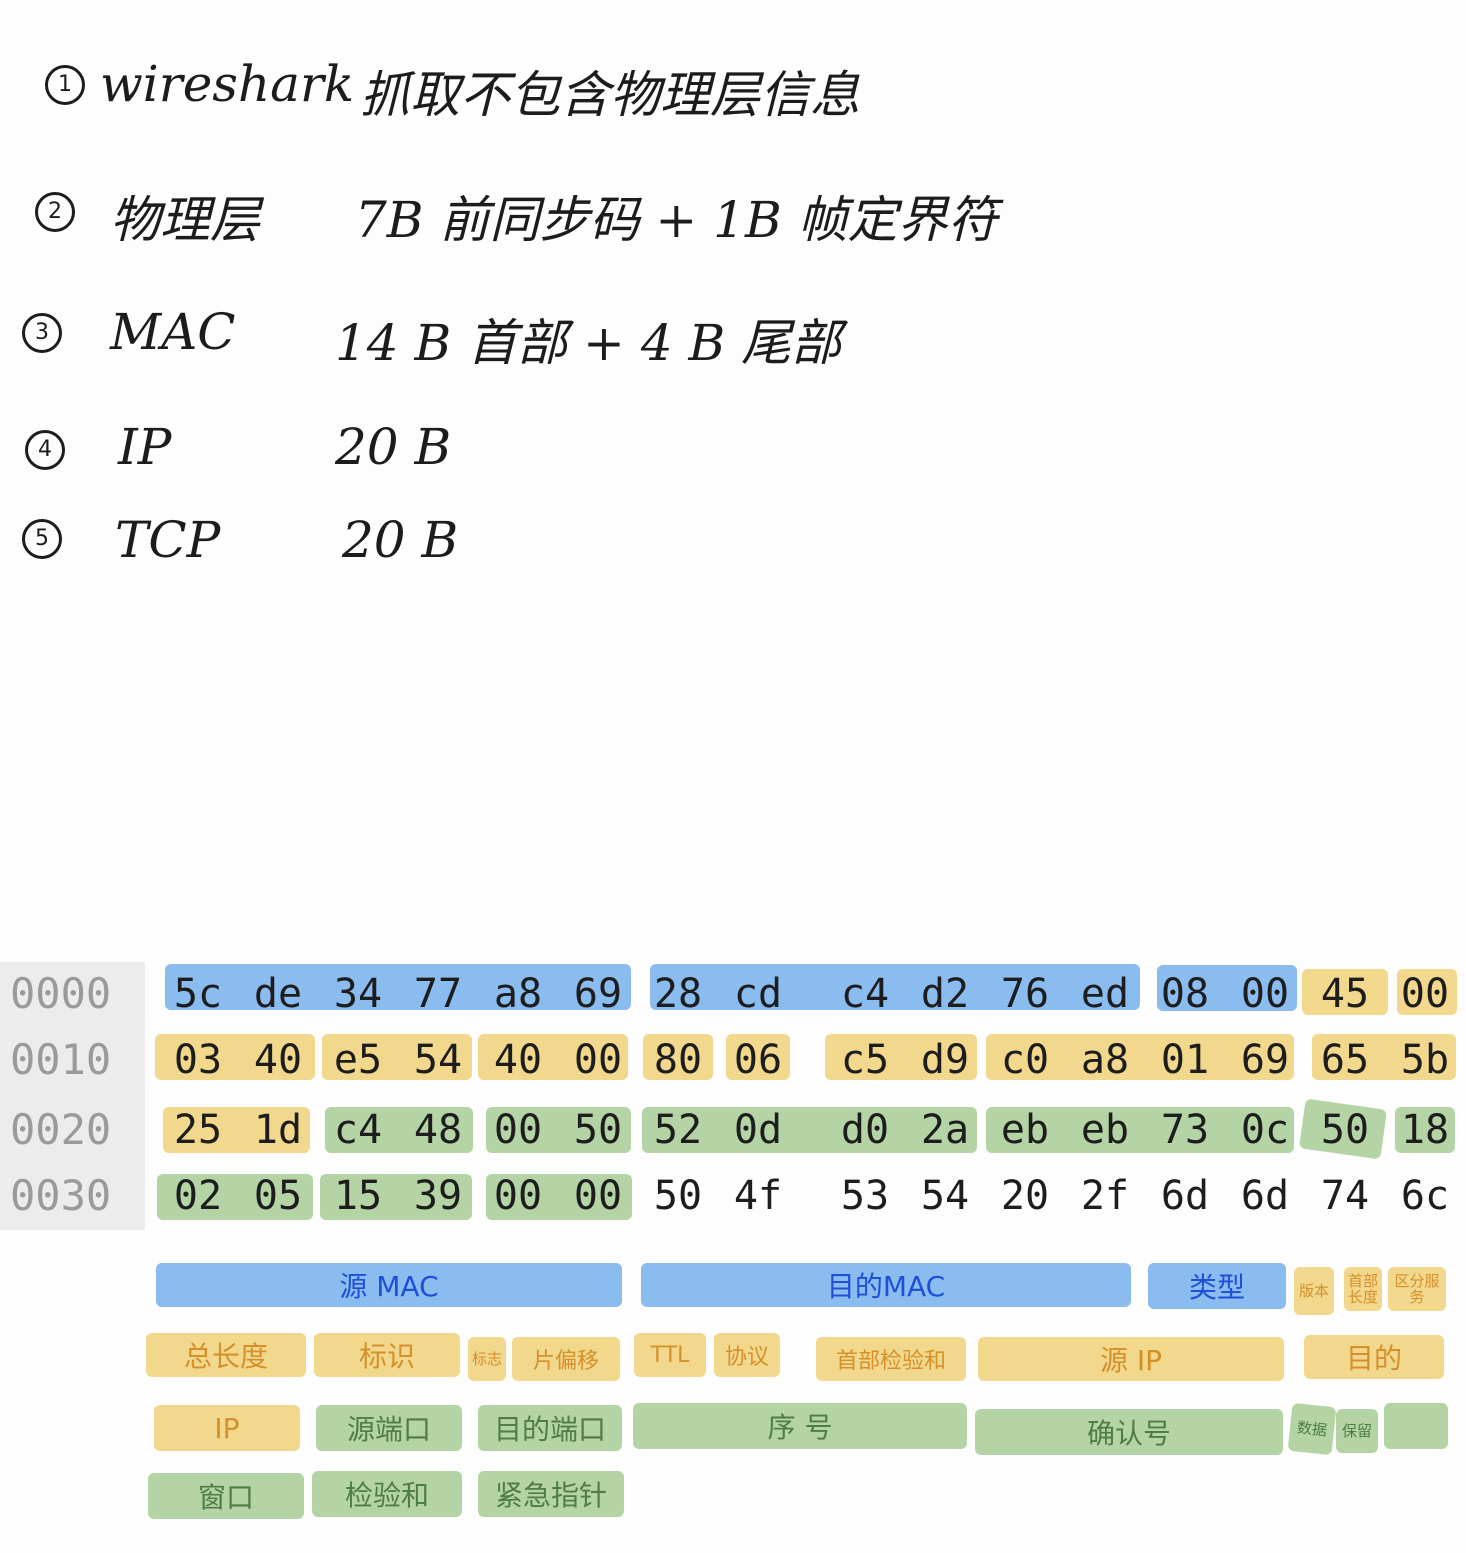 This screenshot has height=1553, width=1466. Describe the element at coordinates (550, 1428) in the screenshot. I see `legend-dst-port: 目的端口` at that location.